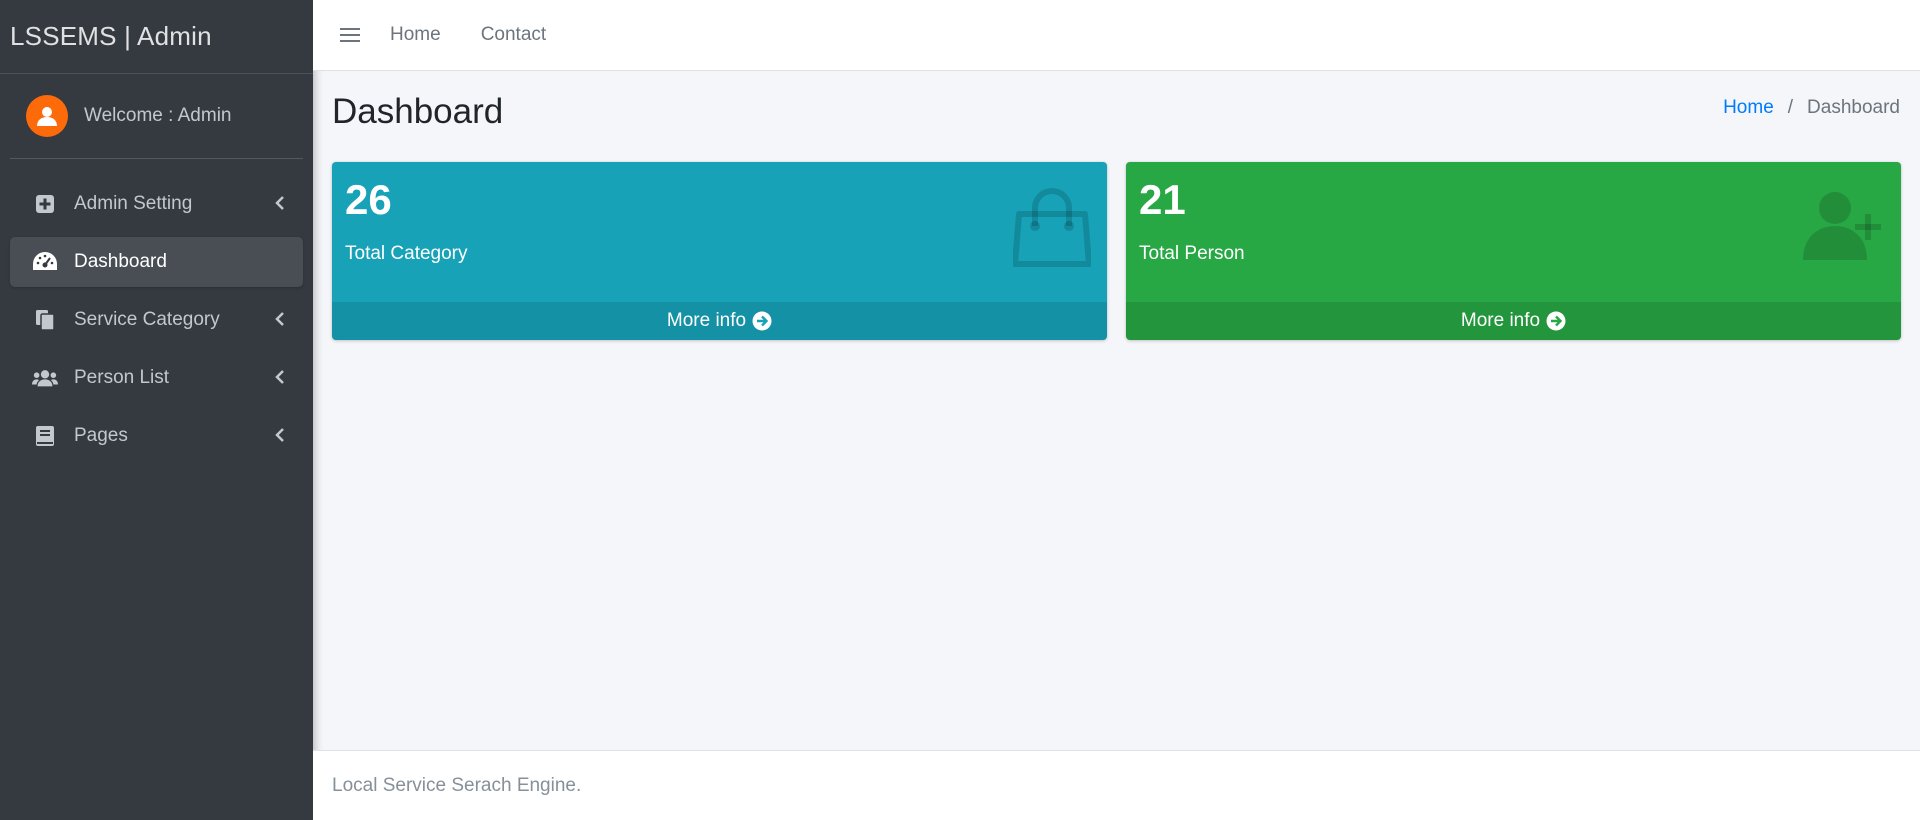  What do you see at coordinates (457, 785) in the screenshot?
I see `footer-text: Local Service Serach Engine.` at bounding box center [457, 785].